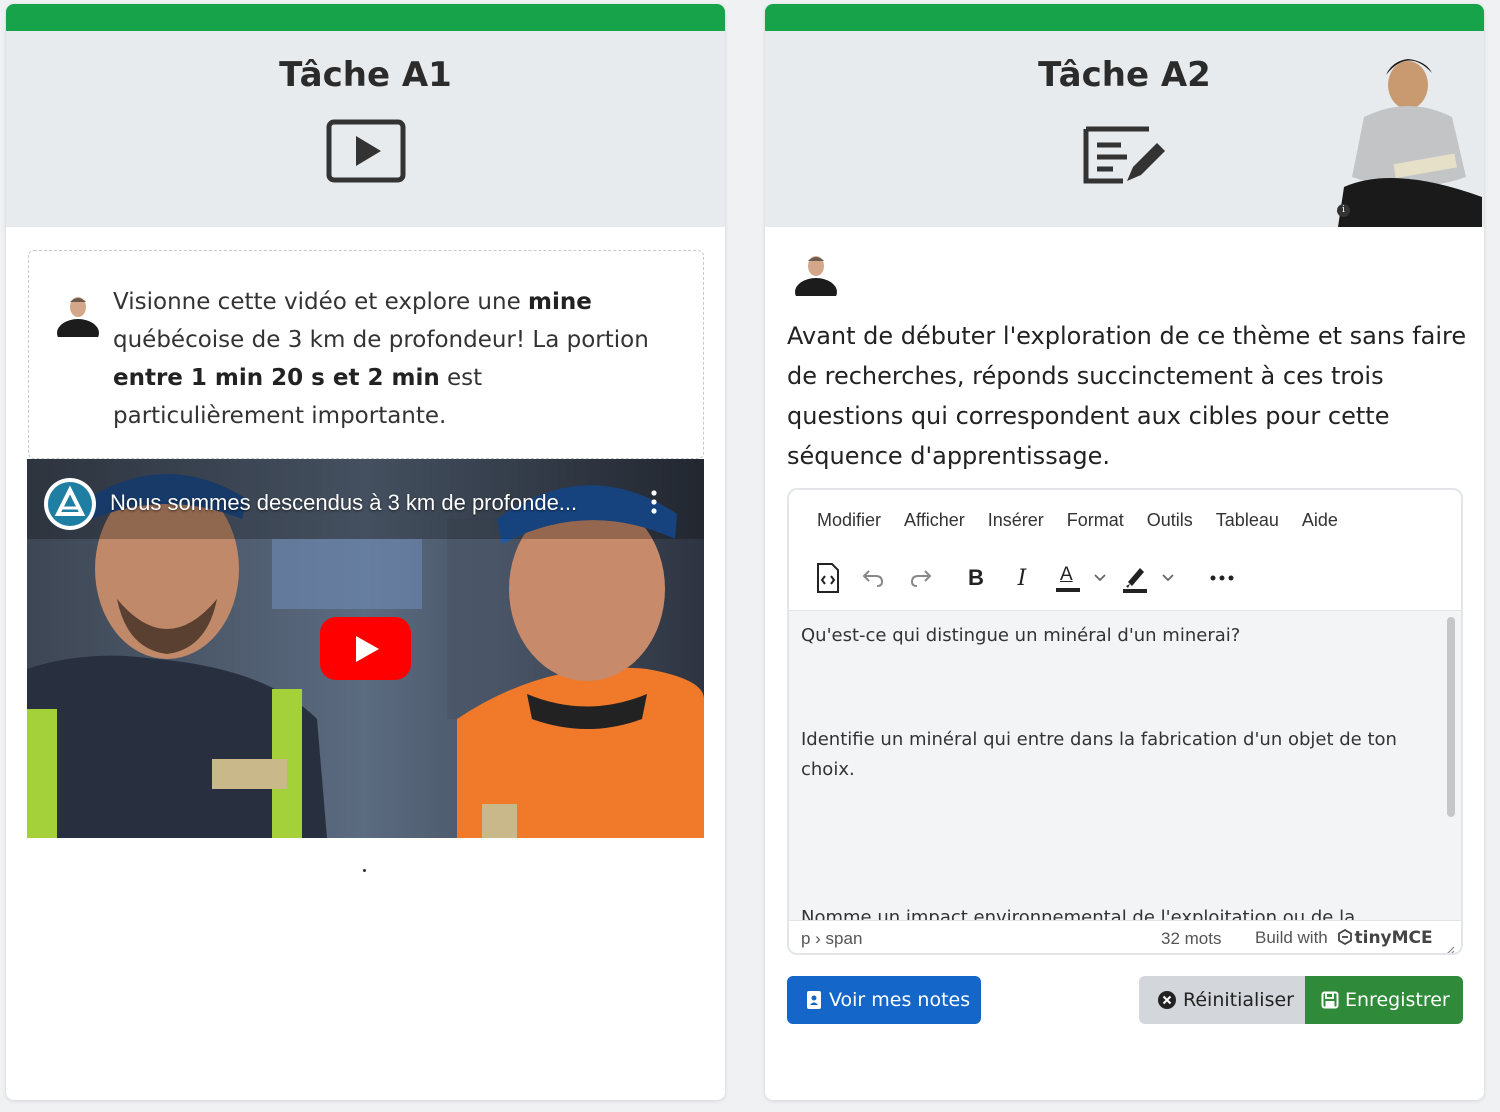 This screenshot has height=1112, width=1500. I want to click on play-icon, so click(367, 649).